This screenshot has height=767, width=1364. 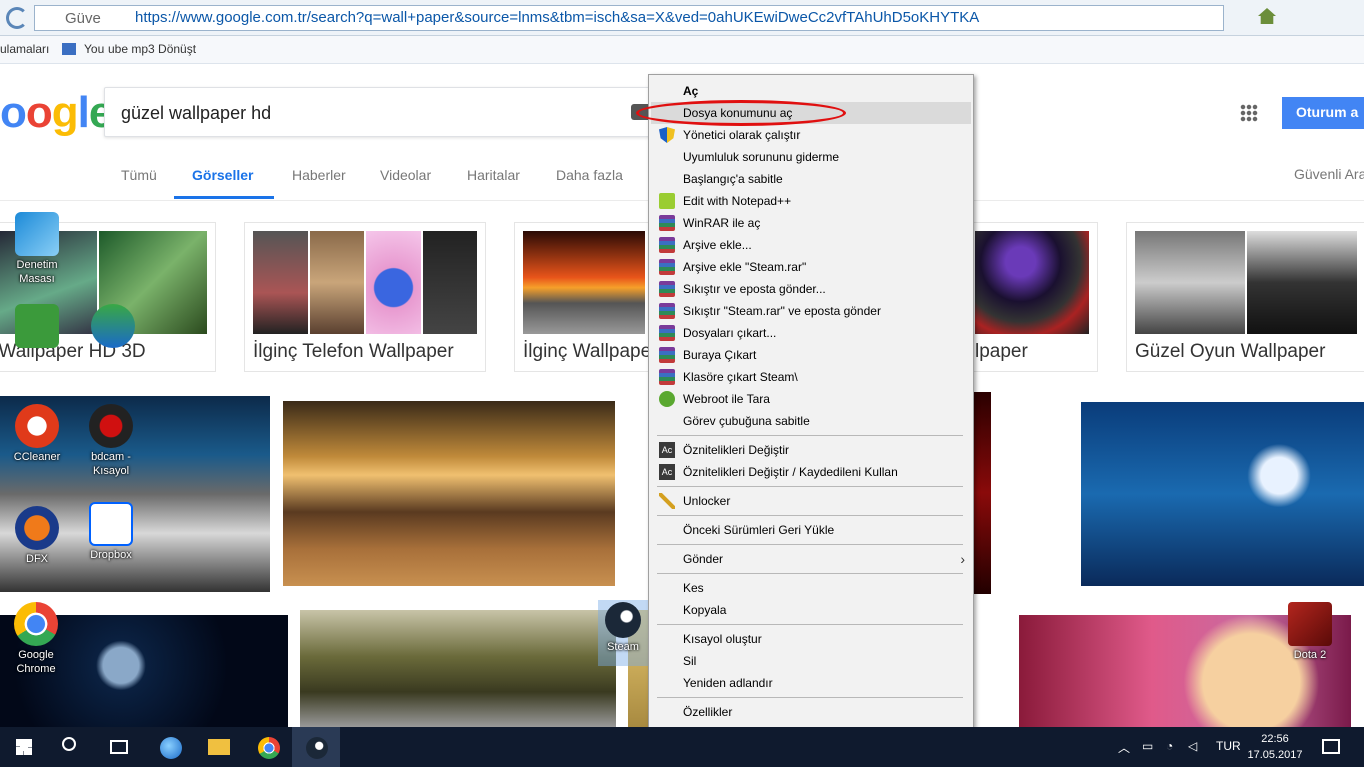 I want to click on notification-icon, so click(x=1331, y=746).